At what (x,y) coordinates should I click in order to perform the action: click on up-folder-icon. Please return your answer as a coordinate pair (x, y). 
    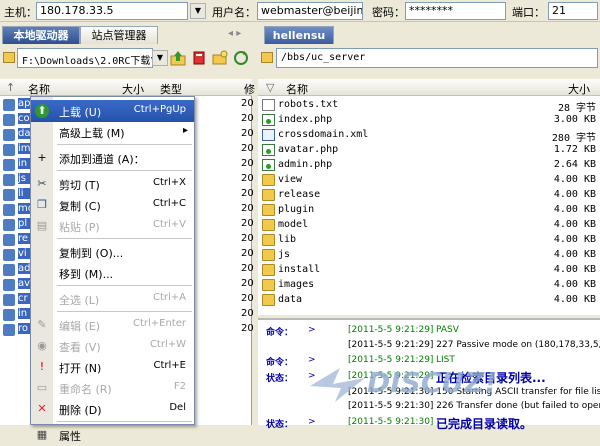
    Looking at the image, I should click on (178, 58).